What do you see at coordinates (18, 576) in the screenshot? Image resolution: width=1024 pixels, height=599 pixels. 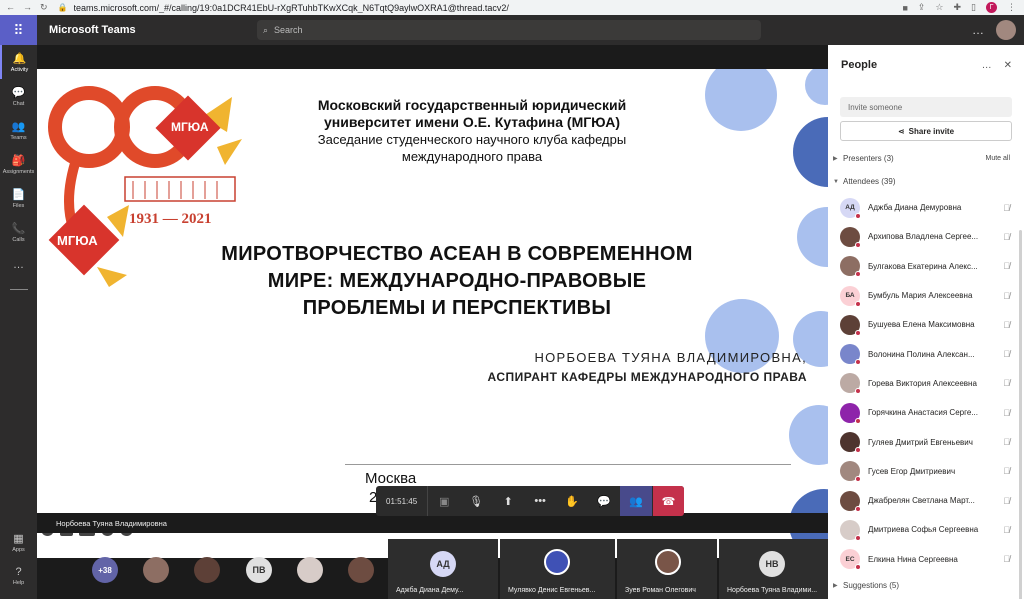 I see `rail-item-help: ? Help` at bounding box center [18, 576].